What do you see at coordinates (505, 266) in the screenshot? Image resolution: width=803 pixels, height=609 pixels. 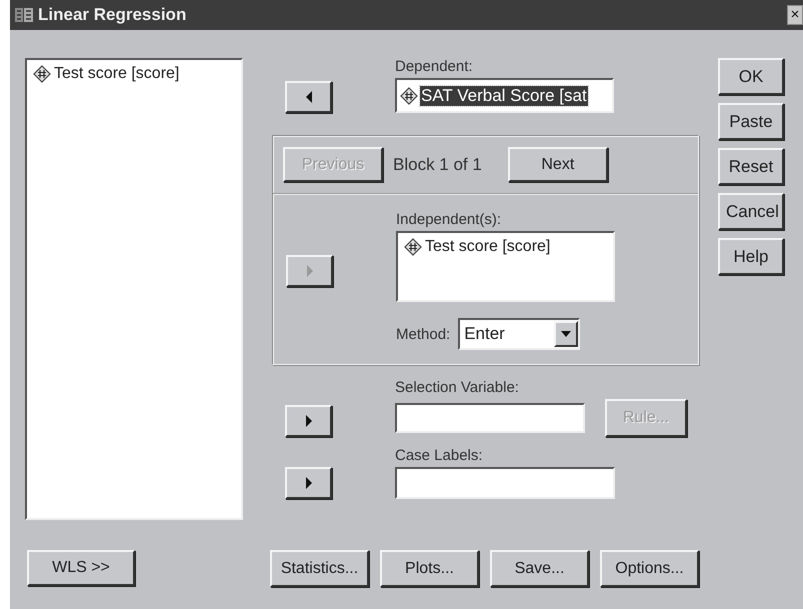 I see `independents-list: Test score [score]` at bounding box center [505, 266].